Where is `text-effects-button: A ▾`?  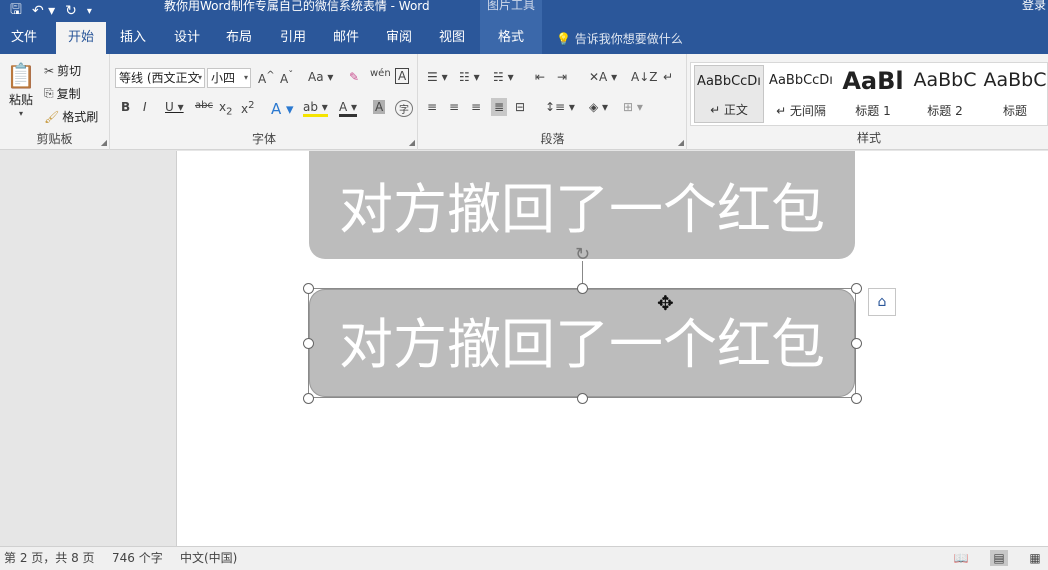 text-effects-button: A ▾ is located at coordinates (282, 109).